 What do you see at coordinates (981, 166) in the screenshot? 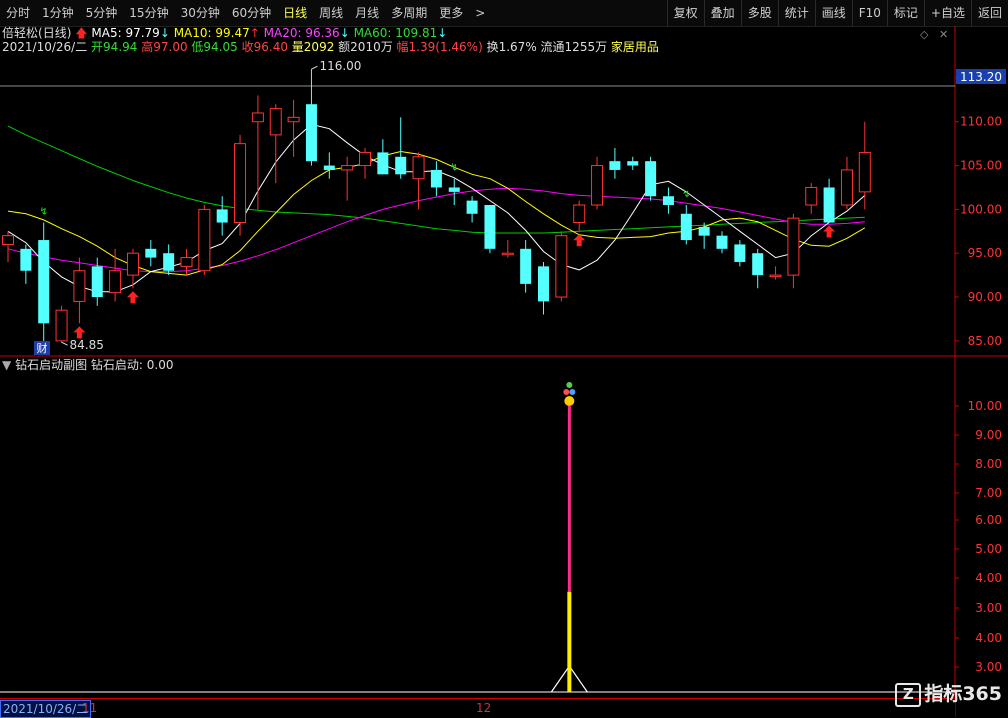
I see `price-tick-label: 105.00` at bounding box center [981, 166].